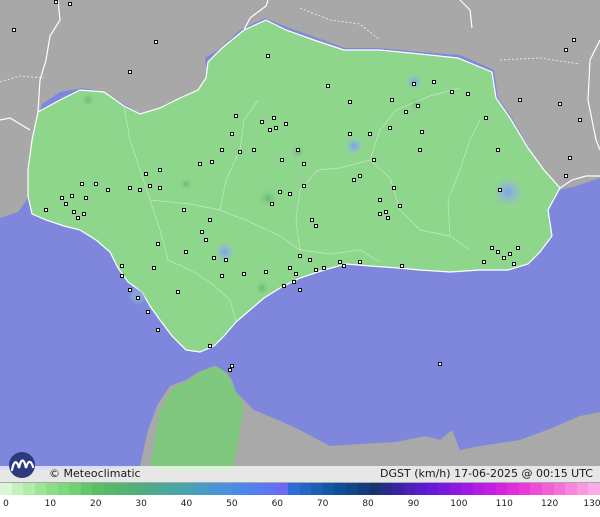 This screenshot has height=517, width=600. I want to click on scale-label: 80, so click(368, 504).